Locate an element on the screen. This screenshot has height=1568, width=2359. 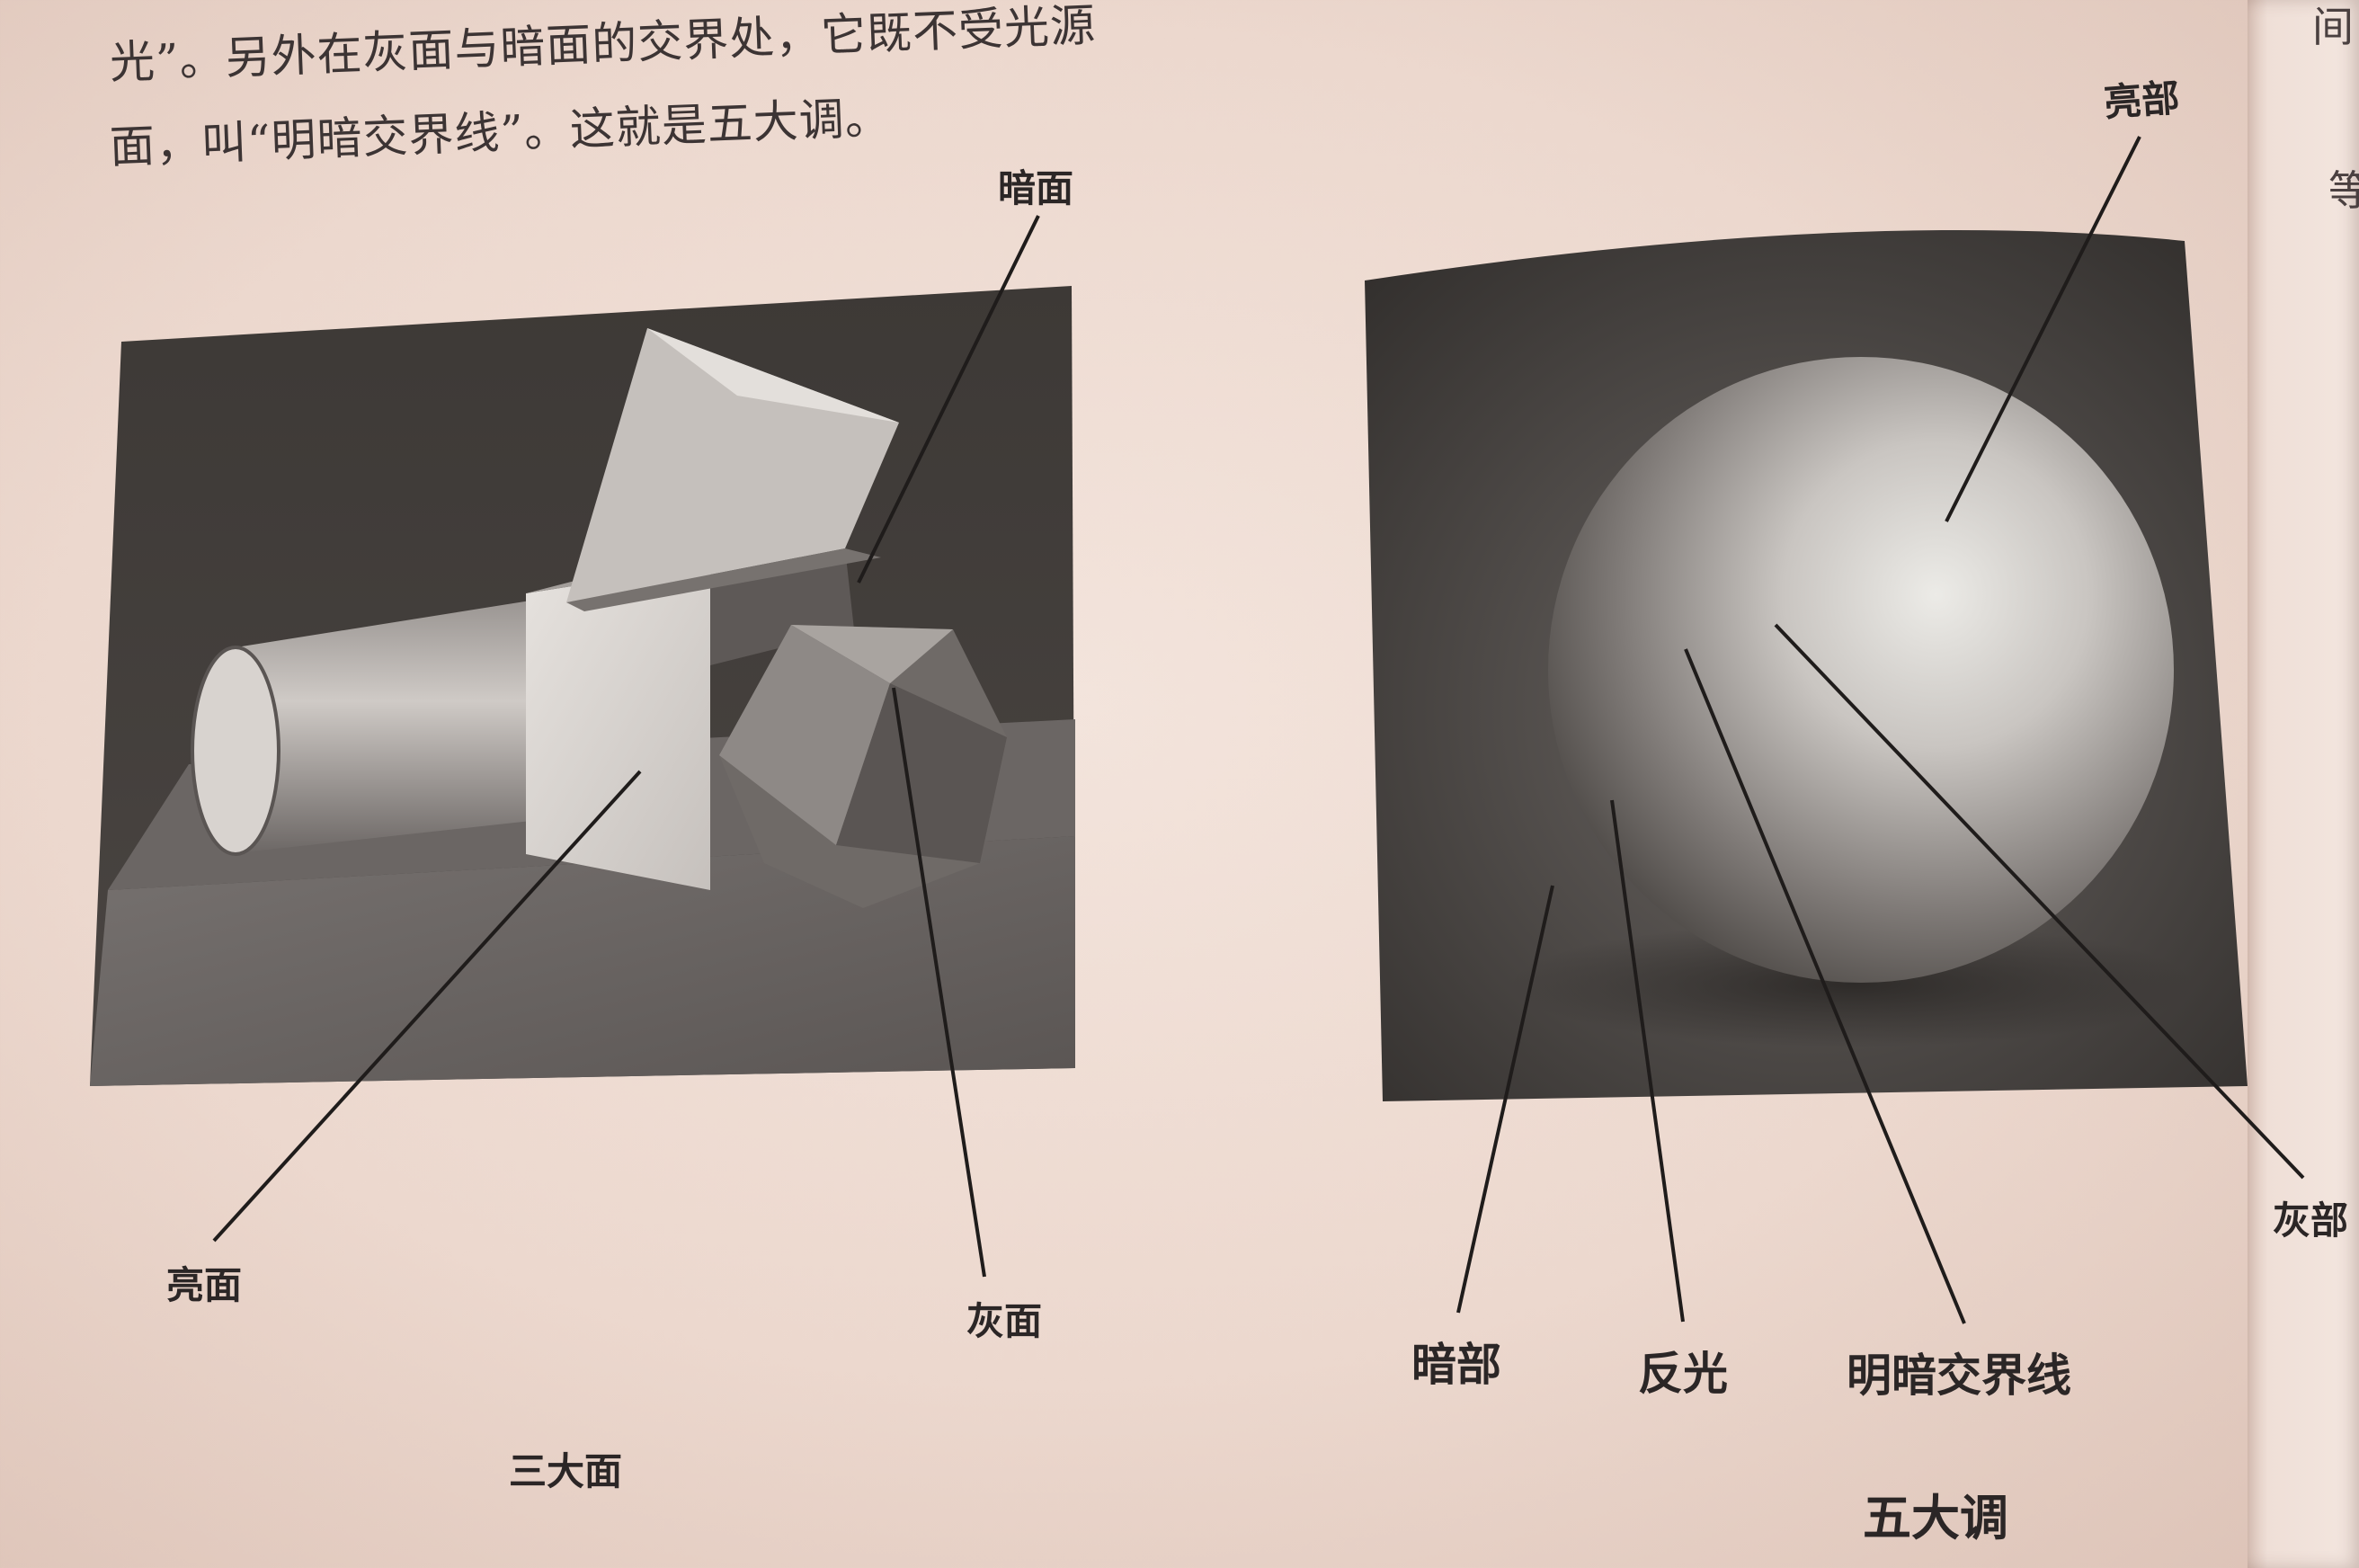
label-reflected-light: 反光 is located at coordinates (1683, 1374).